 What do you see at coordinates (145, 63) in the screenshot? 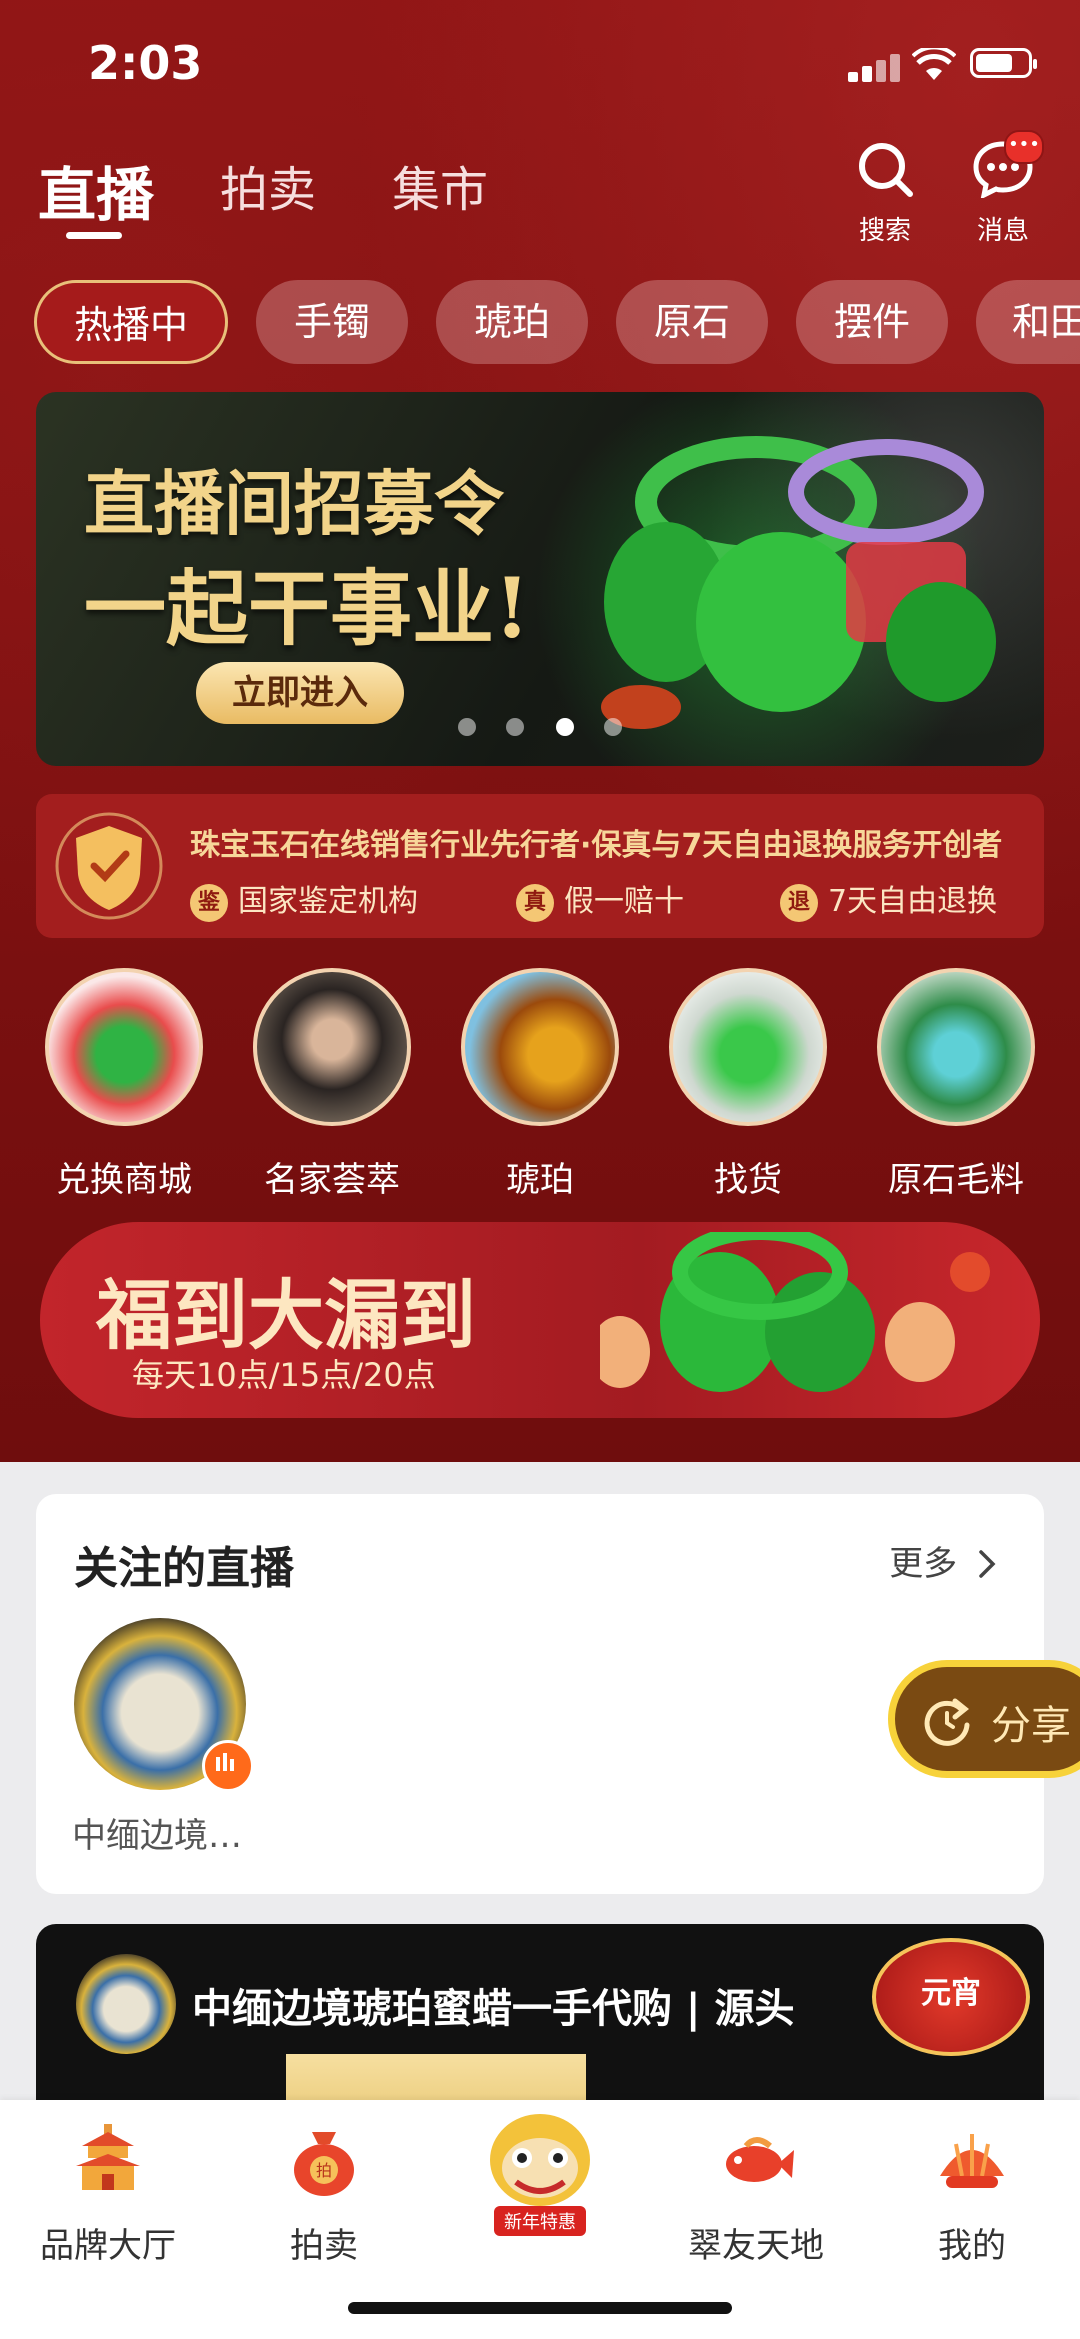
I see `status-time: 2:03` at bounding box center [145, 63].